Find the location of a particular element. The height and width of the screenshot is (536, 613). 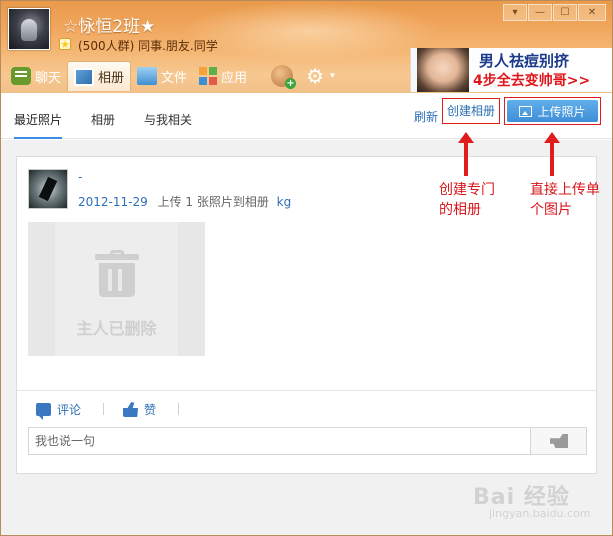

chat-icon is located at coordinates (21, 76).